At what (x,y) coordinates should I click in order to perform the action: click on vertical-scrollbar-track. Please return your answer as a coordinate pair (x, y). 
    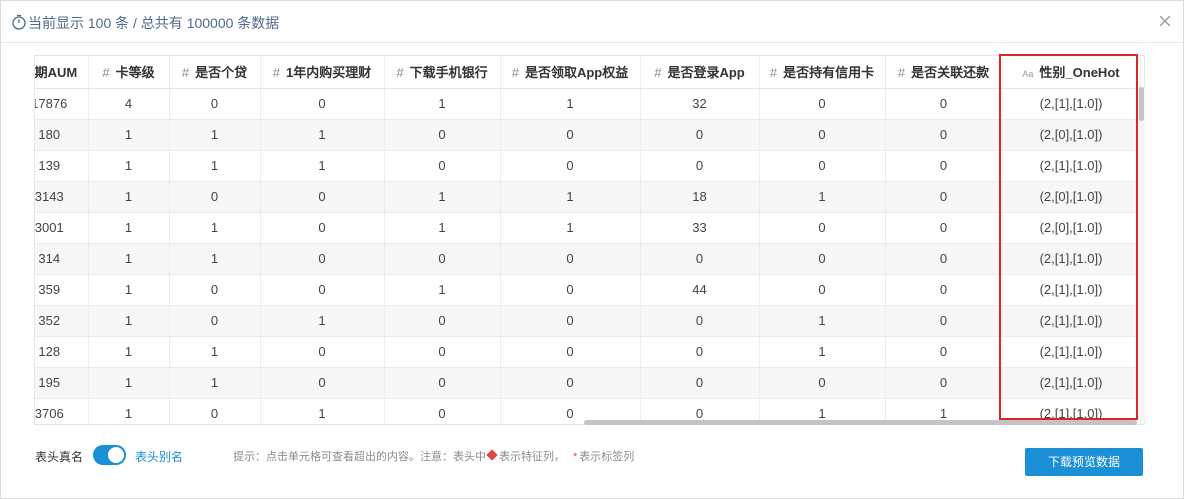
    Looking at the image, I should click on (1141, 253).